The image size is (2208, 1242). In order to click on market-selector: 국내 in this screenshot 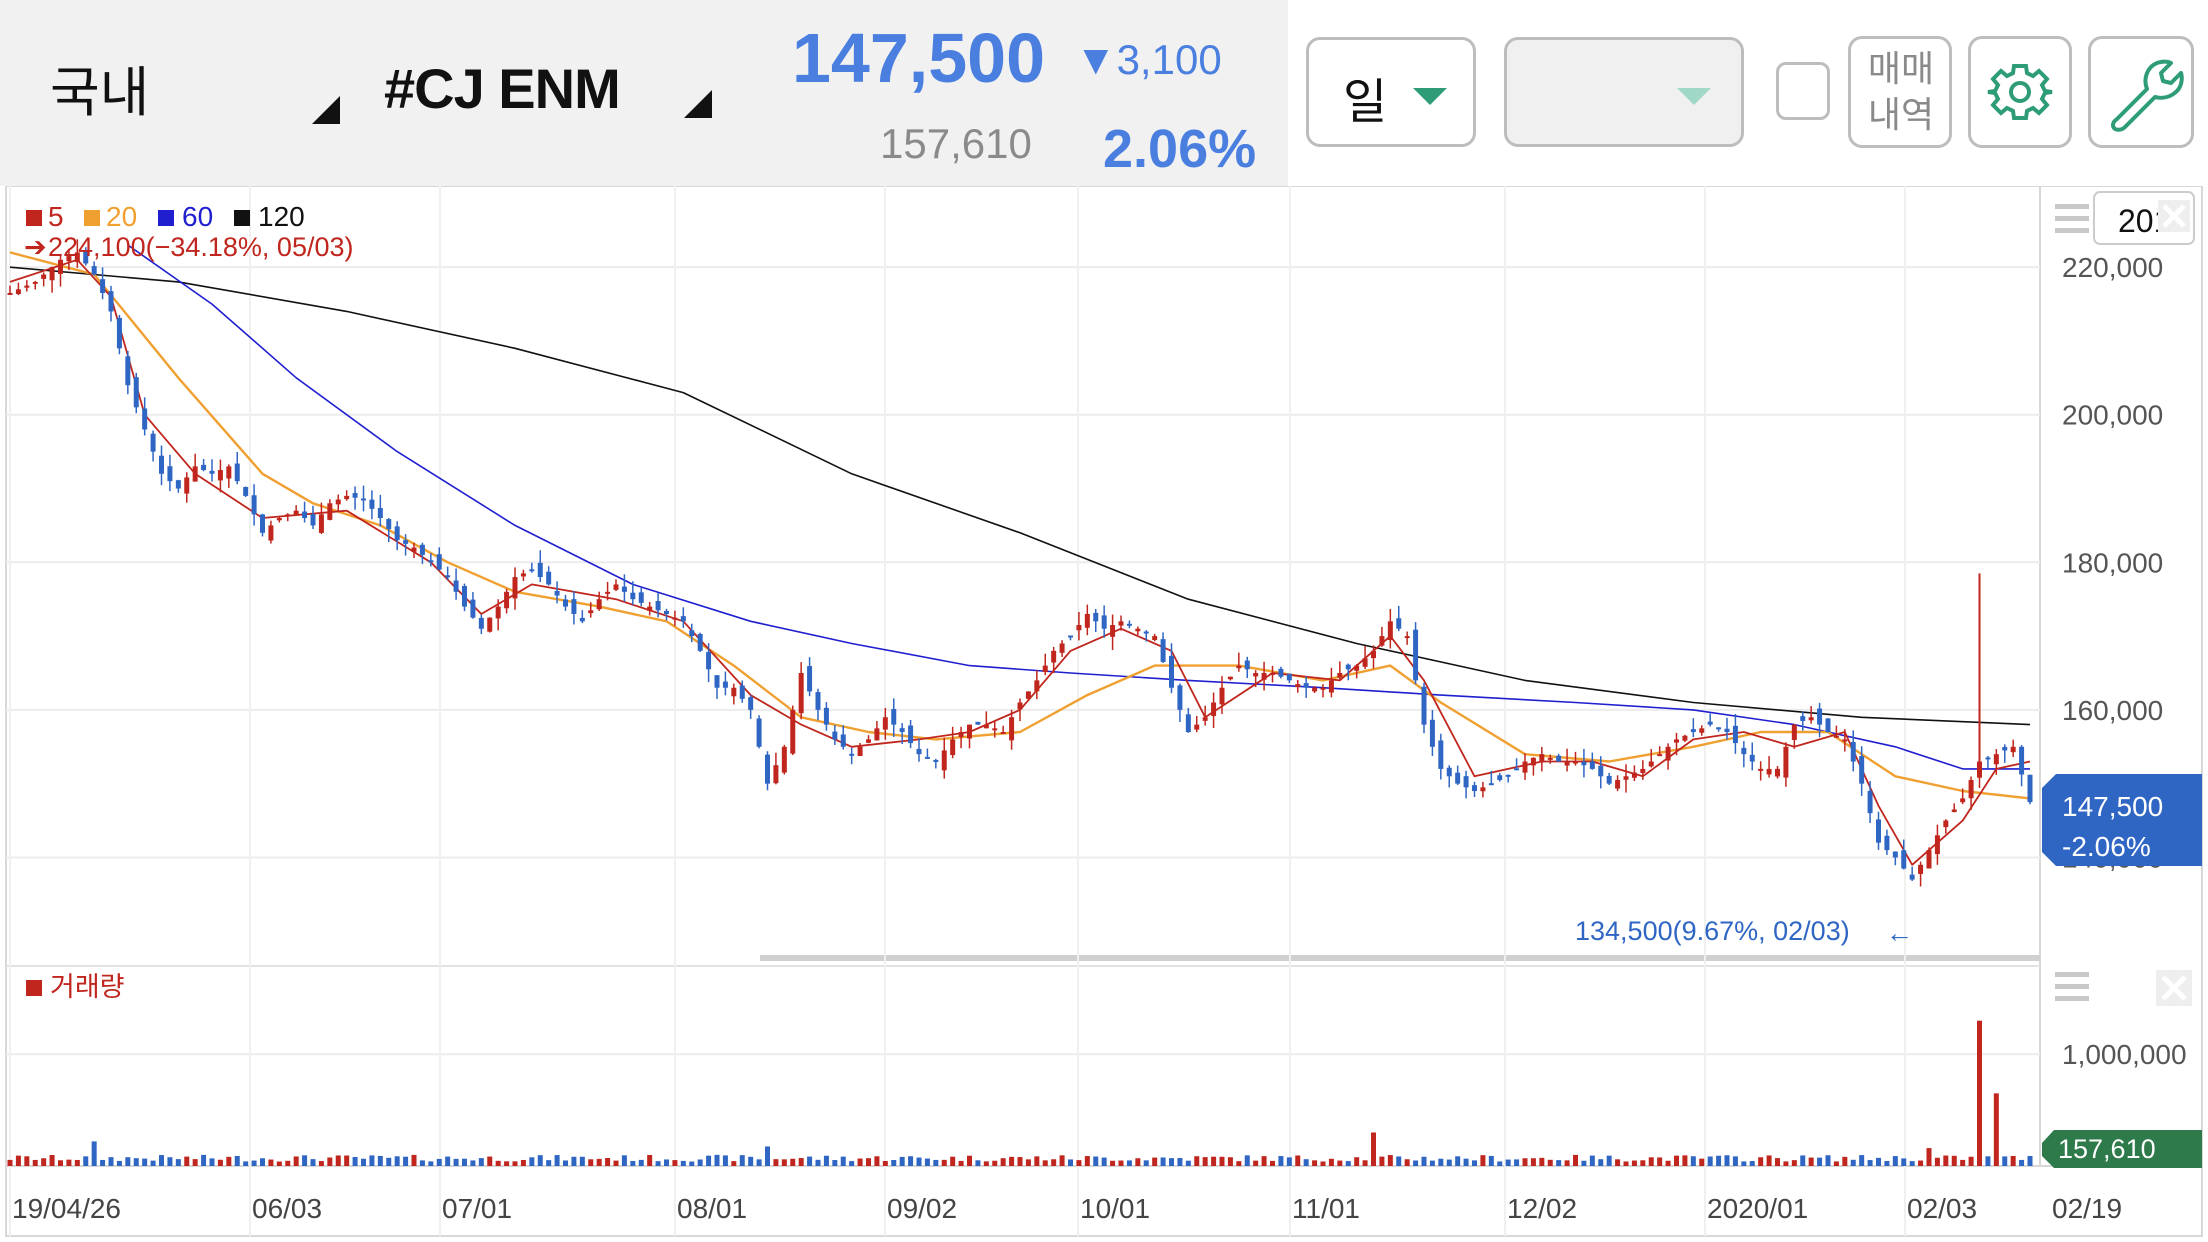, I will do `click(99, 87)`.